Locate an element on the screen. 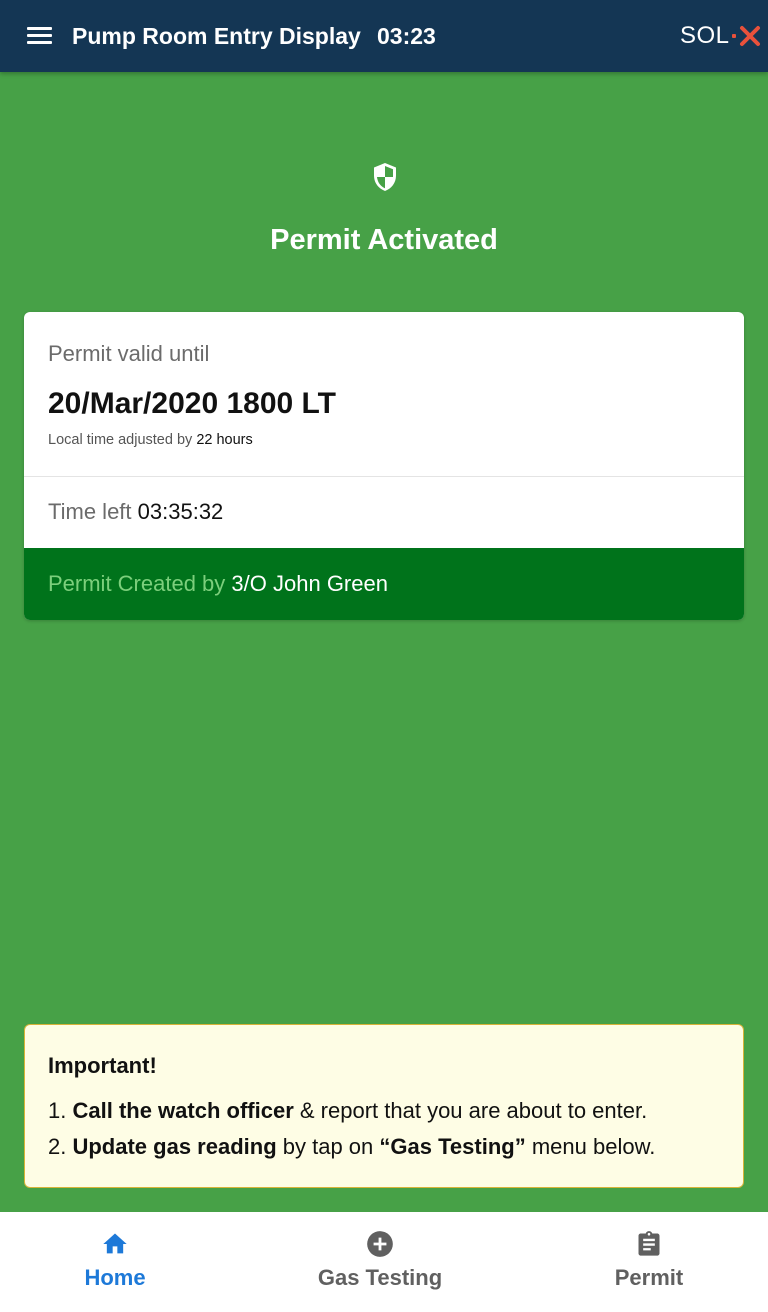 This screenshot has width=768, height=1312. nav-permit-label: Permit is located at coordinates (649, 1277).